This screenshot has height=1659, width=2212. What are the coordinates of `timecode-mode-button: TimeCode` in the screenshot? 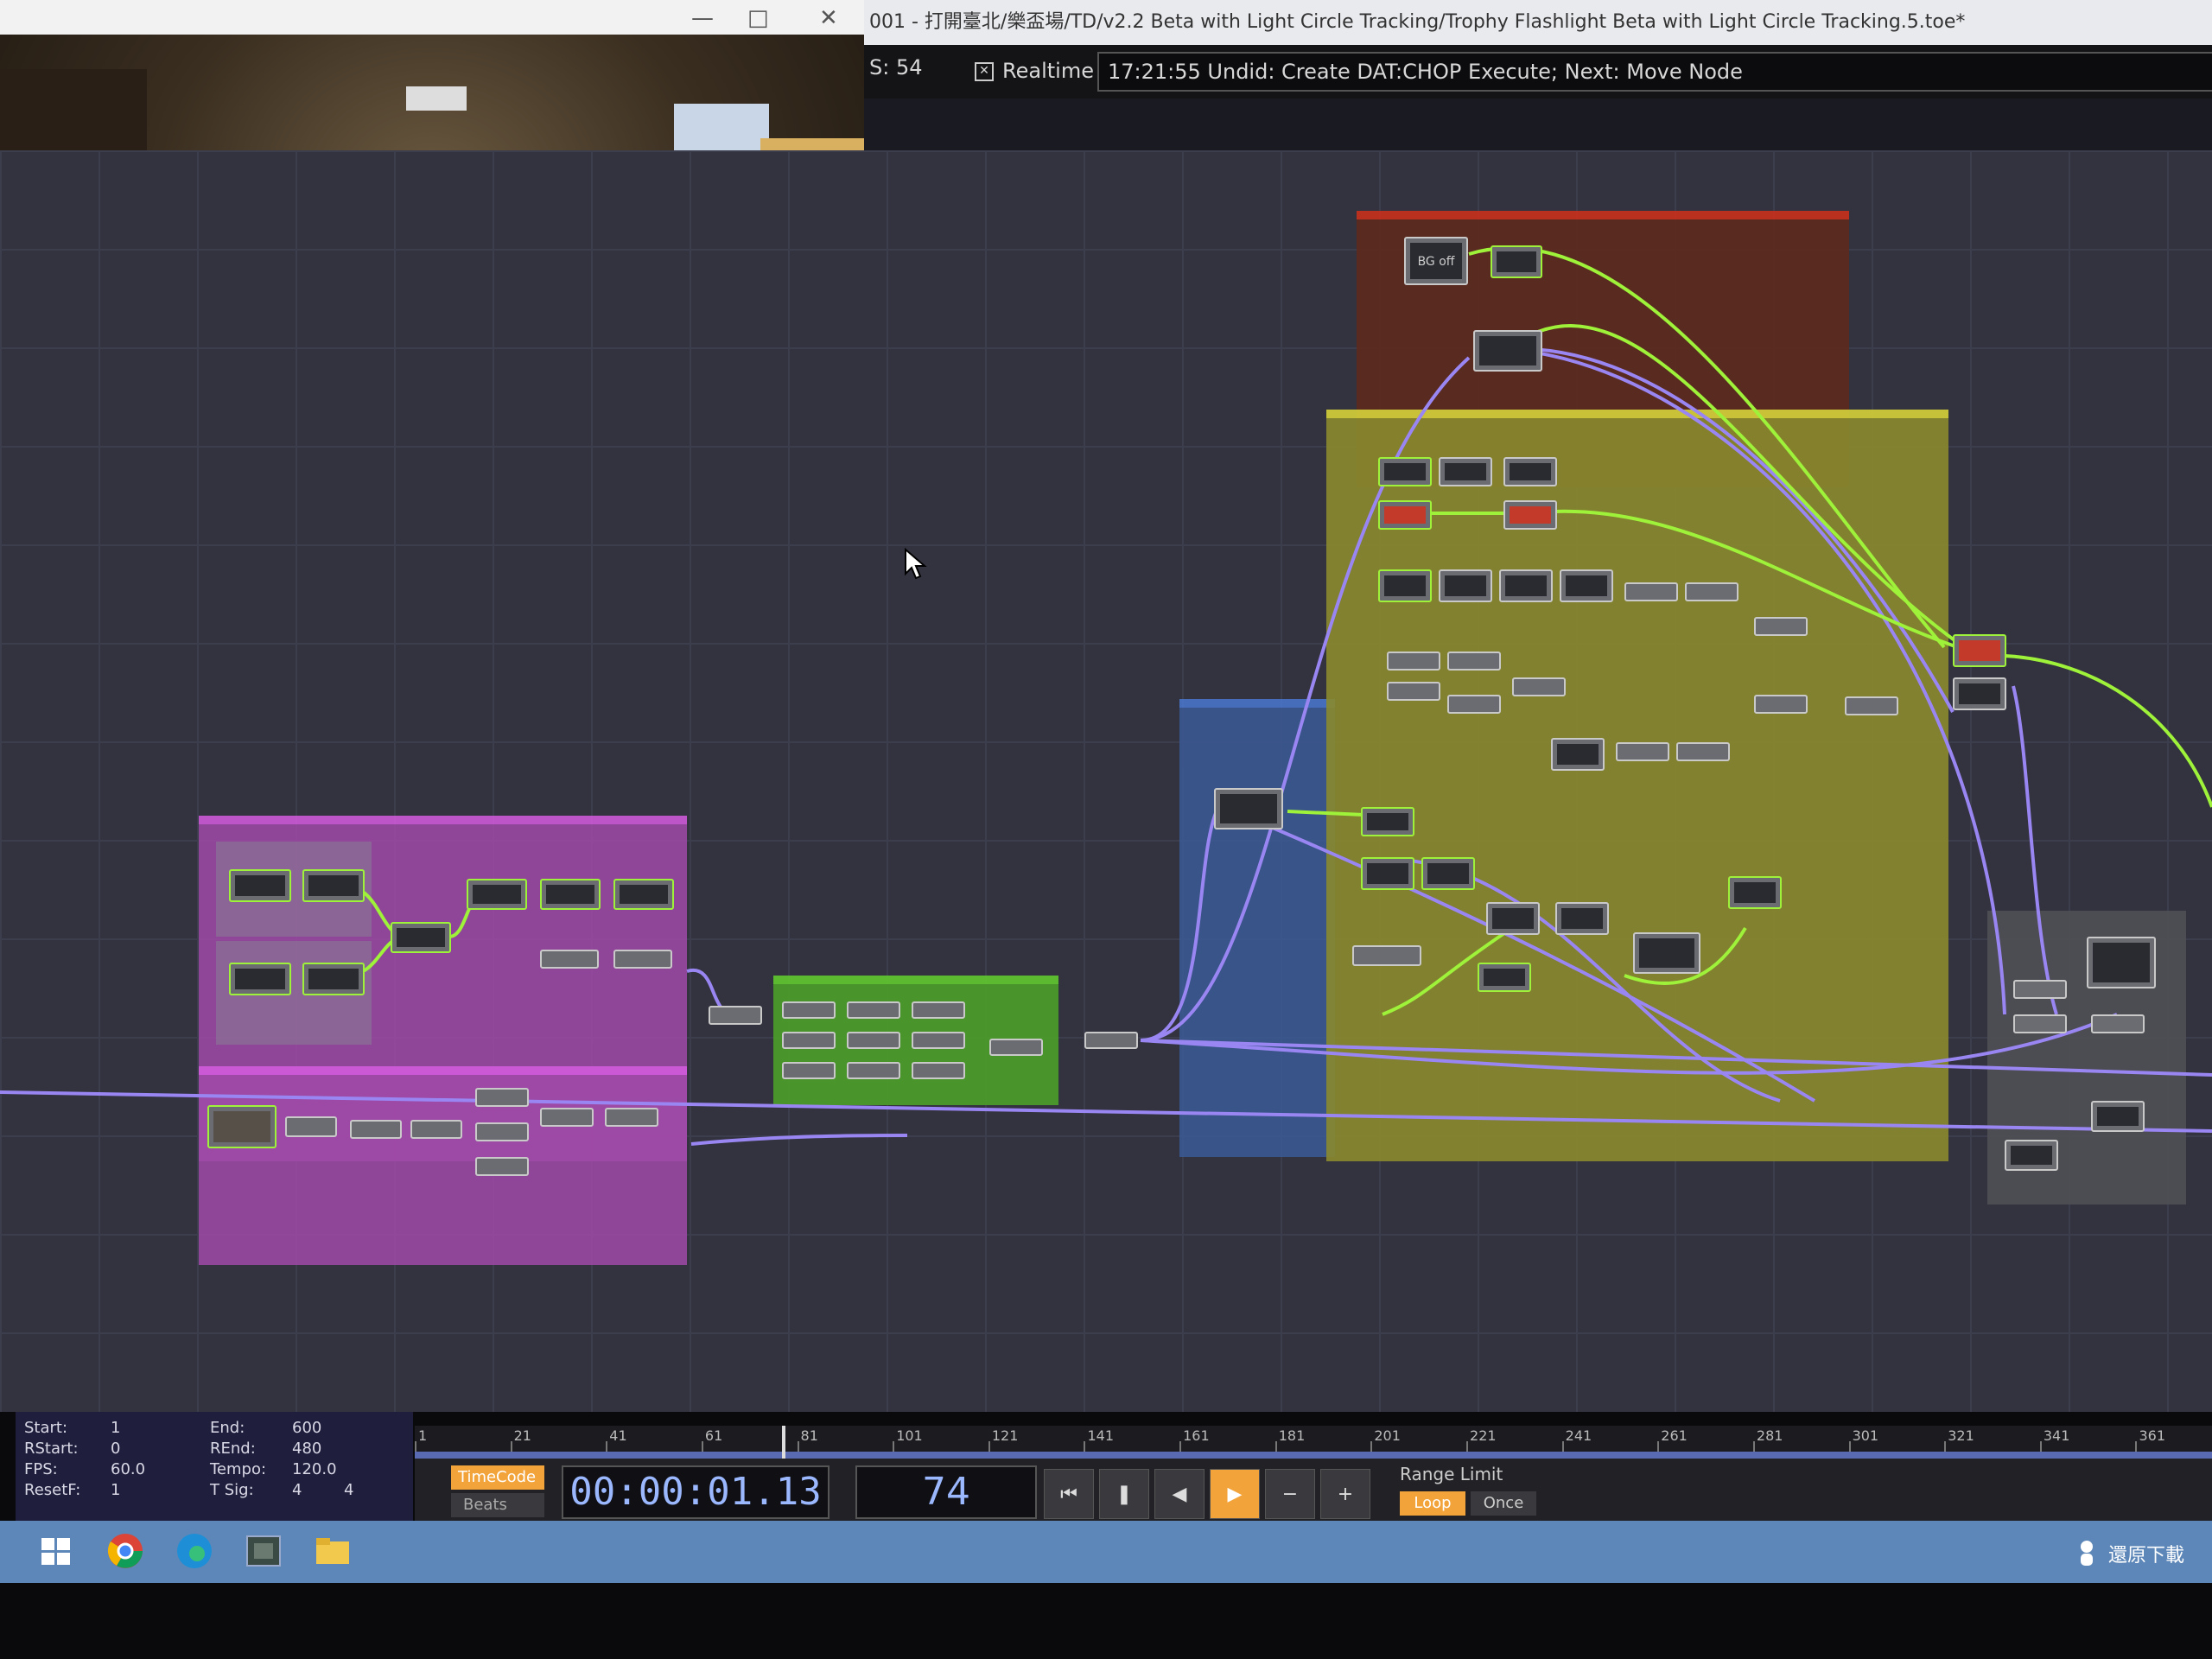 It's located at (497, 1477).